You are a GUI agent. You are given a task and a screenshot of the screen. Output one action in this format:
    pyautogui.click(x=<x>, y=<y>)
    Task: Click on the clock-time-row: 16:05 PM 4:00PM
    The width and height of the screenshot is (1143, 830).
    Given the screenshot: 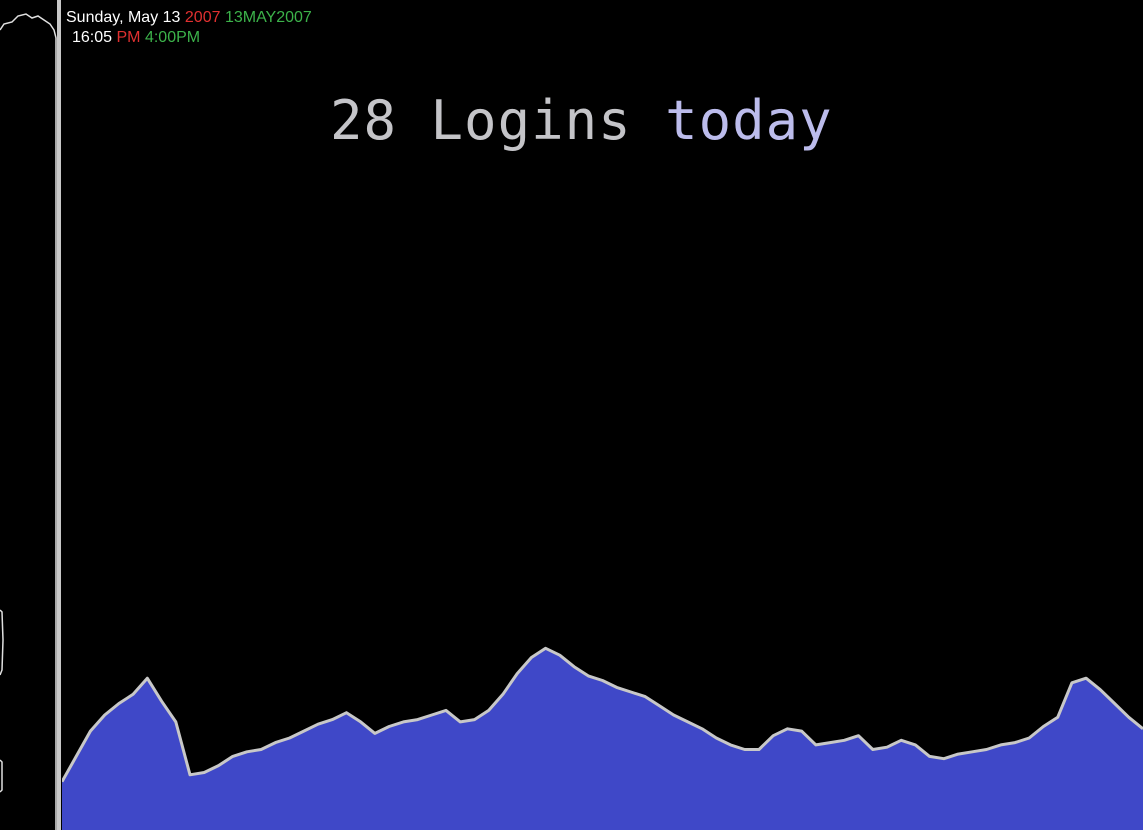 What is the action you would take?
    pyautogui.click(x=189, y=38)
    